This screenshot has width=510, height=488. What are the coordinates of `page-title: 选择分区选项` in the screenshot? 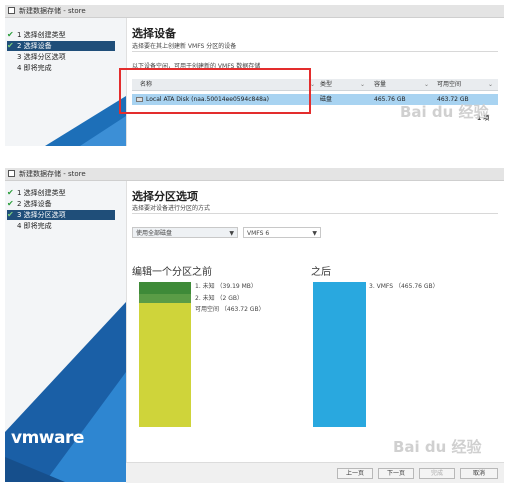 It's located at (165, 196).